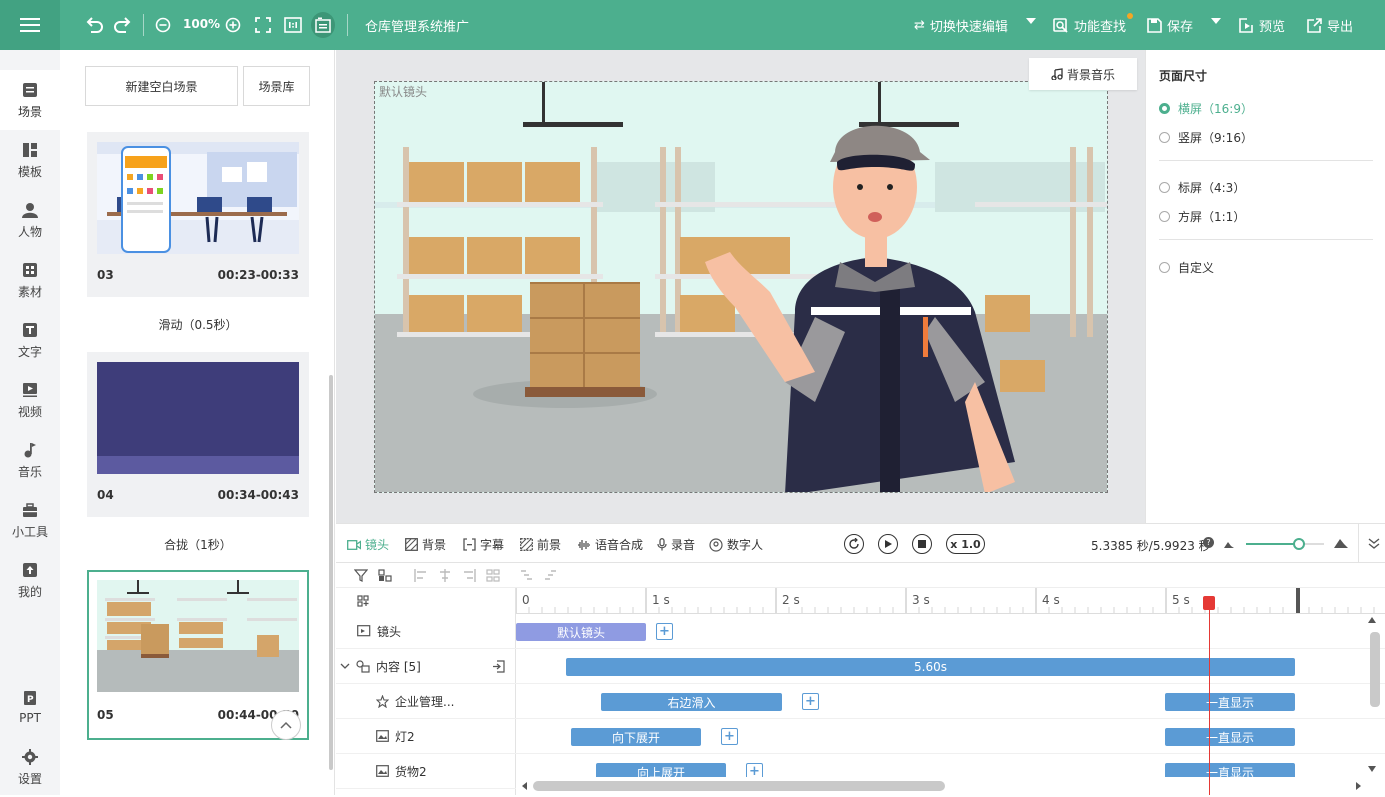 The image size is (1385, 797). Describe the element at coordinates (426, 631) in the screenshot. I see `track-label-camera: 镜头` at that location.